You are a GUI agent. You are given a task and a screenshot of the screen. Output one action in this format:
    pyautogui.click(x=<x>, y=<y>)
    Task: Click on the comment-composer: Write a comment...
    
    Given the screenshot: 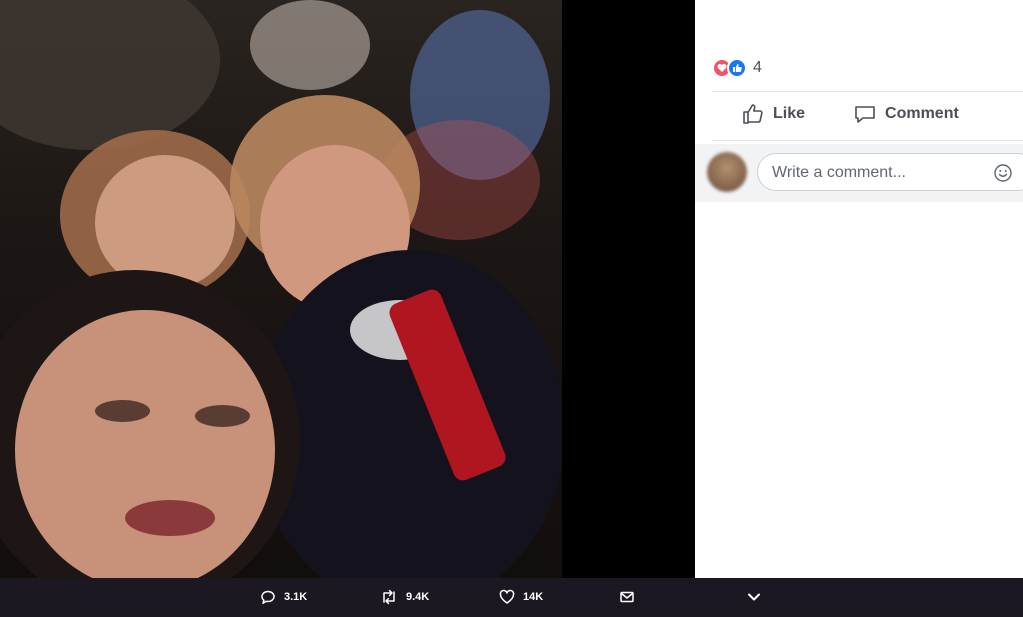 What is the action you would take?
    pyautogui.click(x=859, y=173)
    